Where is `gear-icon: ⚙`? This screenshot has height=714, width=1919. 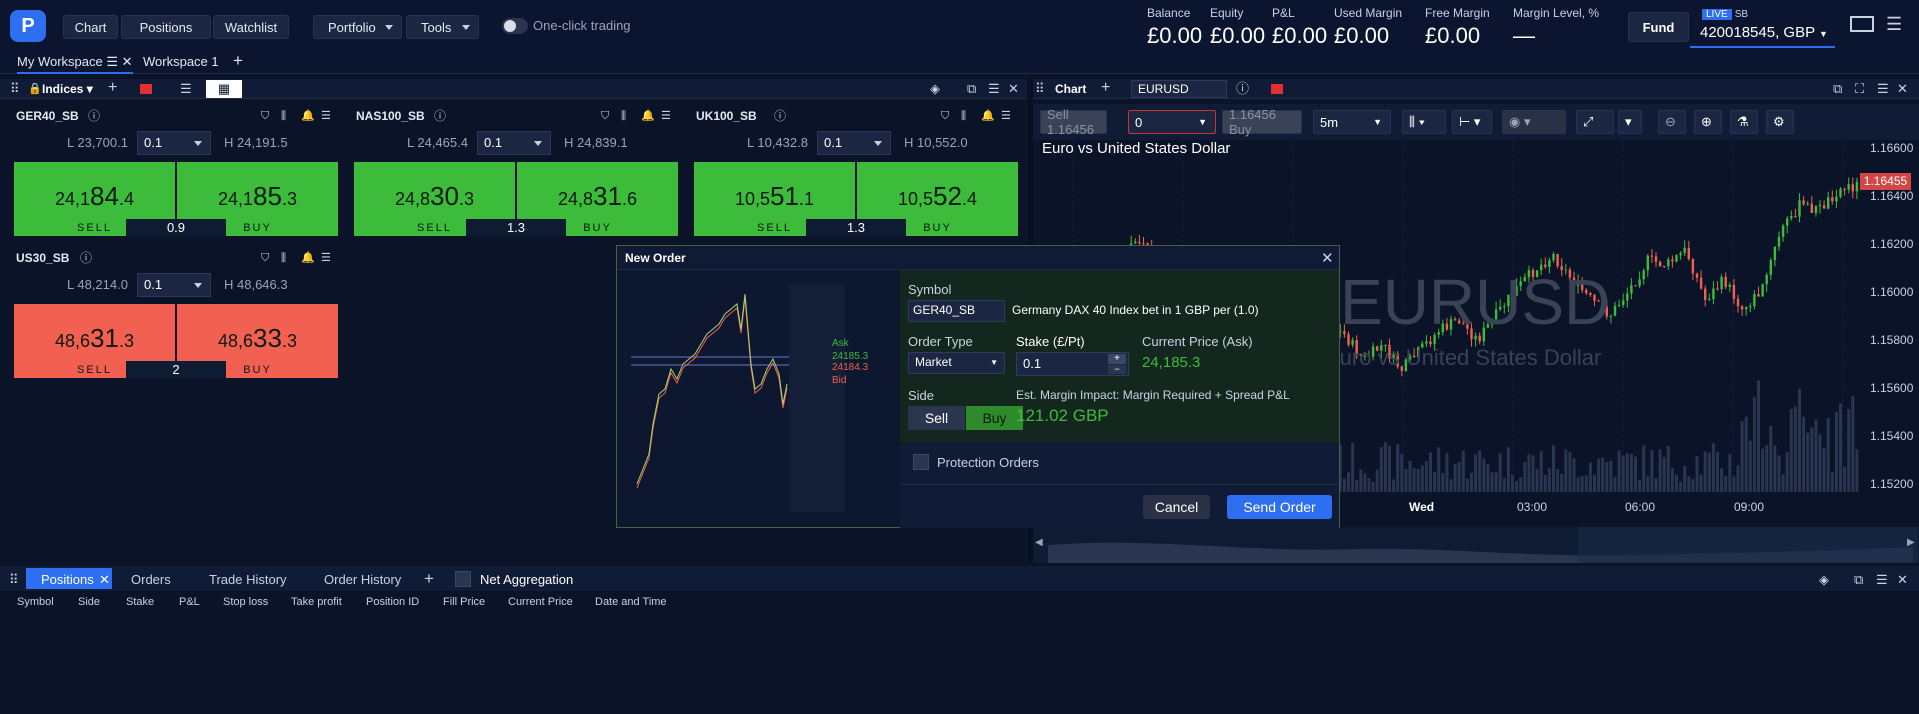
gear-icon: ⚙ is located at coordinates (1780, 122).